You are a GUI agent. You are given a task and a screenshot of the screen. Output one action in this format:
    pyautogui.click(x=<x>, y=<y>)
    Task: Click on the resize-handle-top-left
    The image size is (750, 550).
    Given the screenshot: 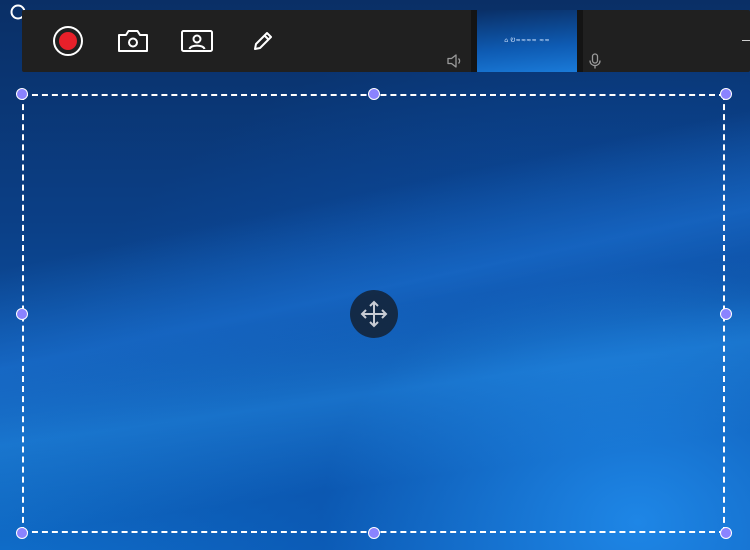 What is the action you would take?
    pyautogui.click(x=22, y=94)
    